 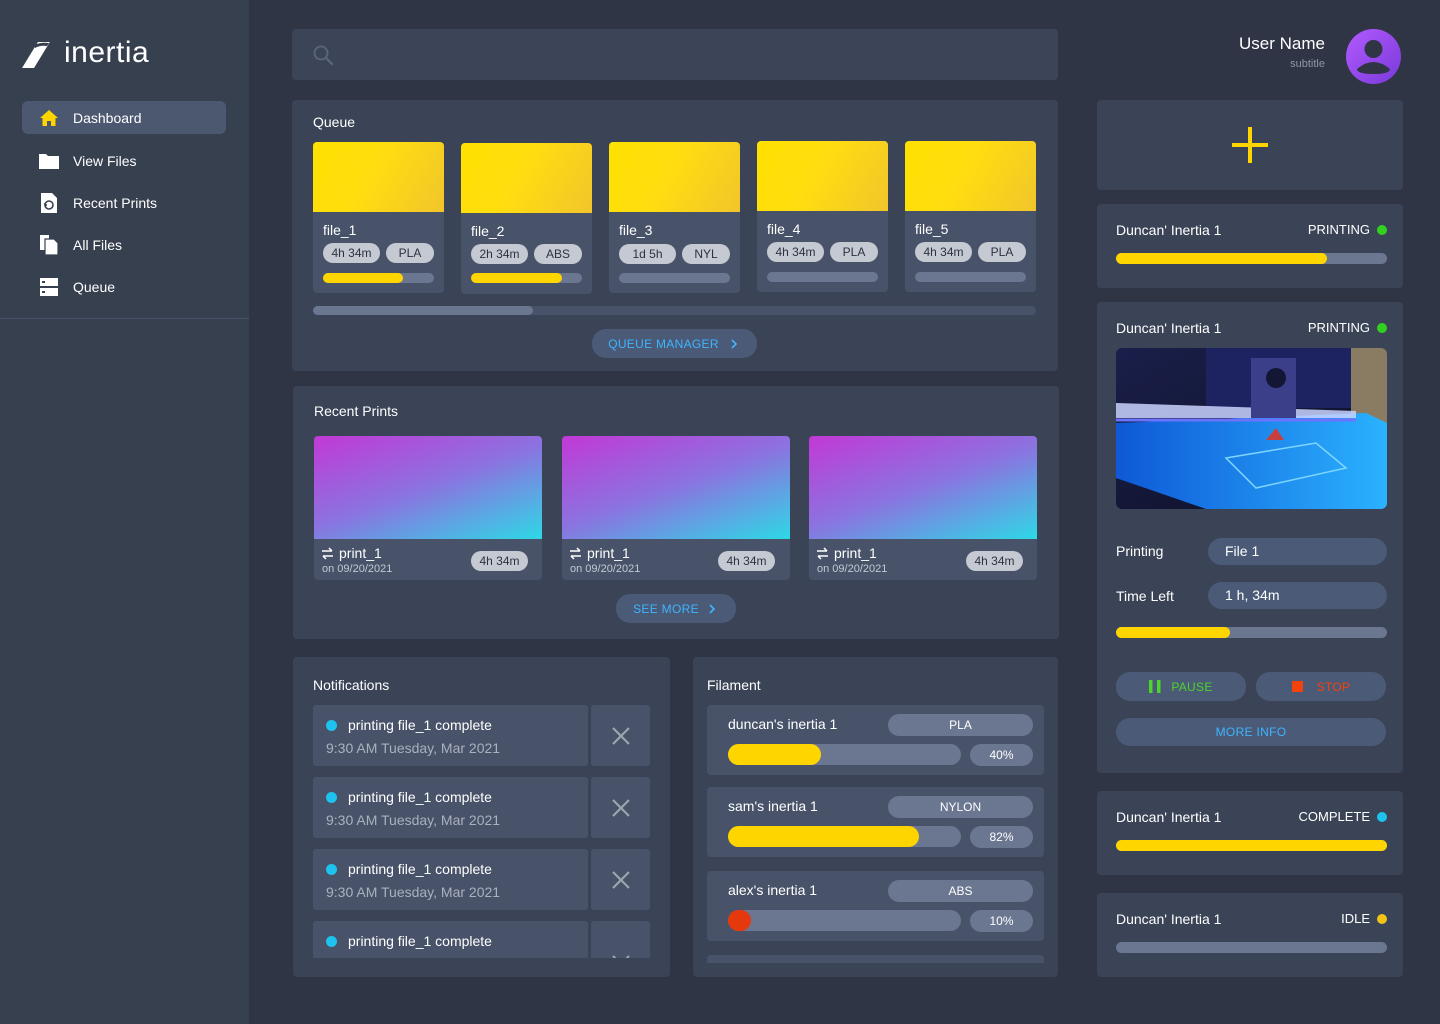 What do you see at coordinates (481, 939) in the screenshot?
I see `notification-item: printing file_1 complete` at bounding box center [481, 939].